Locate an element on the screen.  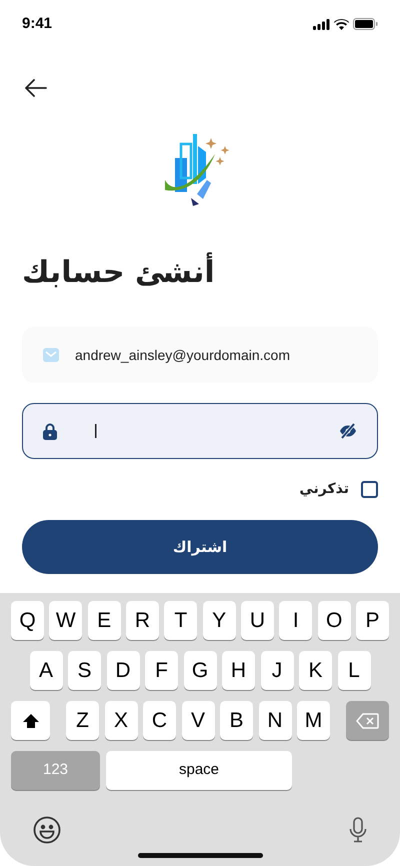
keyboard-key: T is located at coordinates (181, 620).